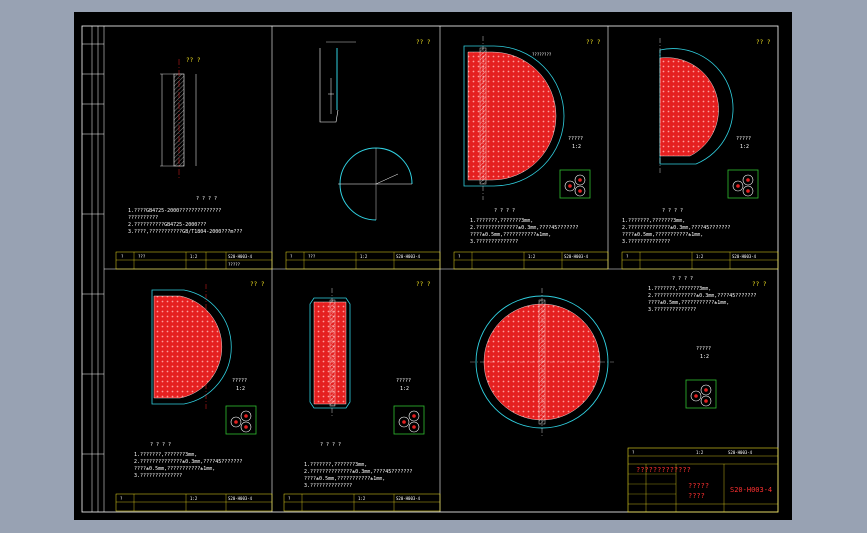 The width and height of the screenshot is (867, 533). Describe the element at coordinates (408, 256) in the screenshot. I see `strip-2-c6: S20-H003-4` at that location.